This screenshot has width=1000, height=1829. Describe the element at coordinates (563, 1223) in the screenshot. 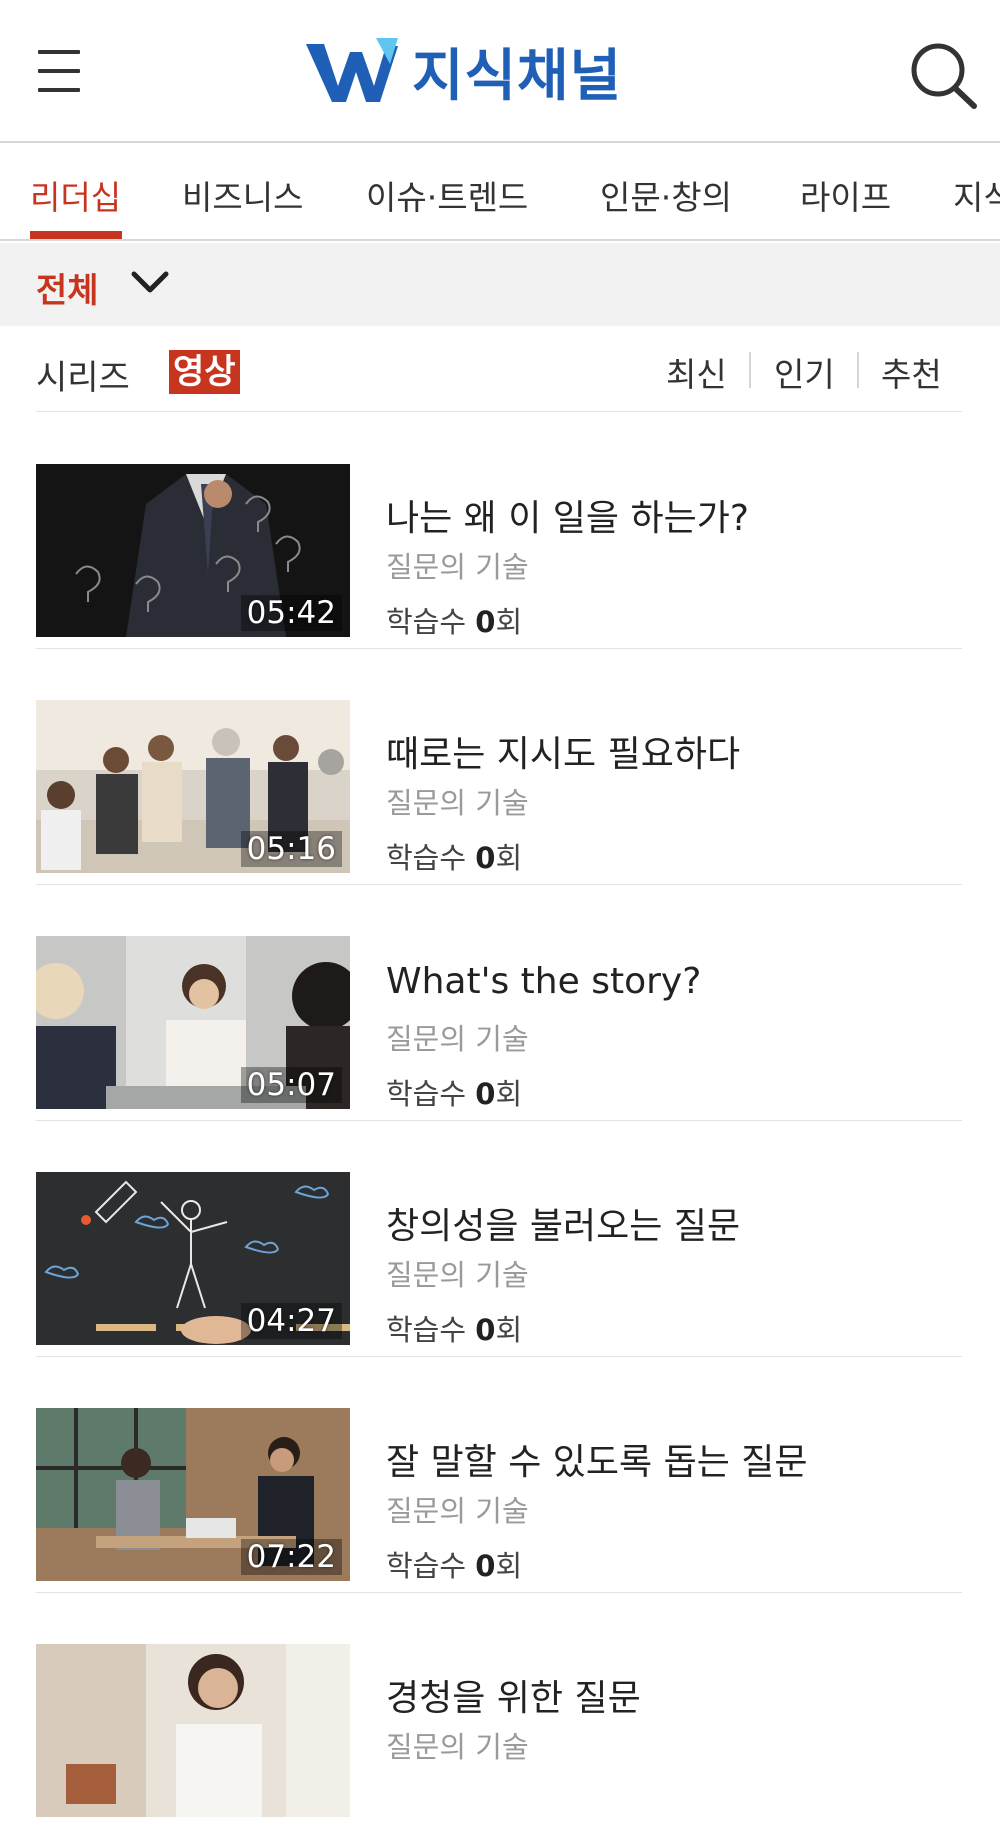

I see `video-title: 창의성을 불러오는 질문` at that location.